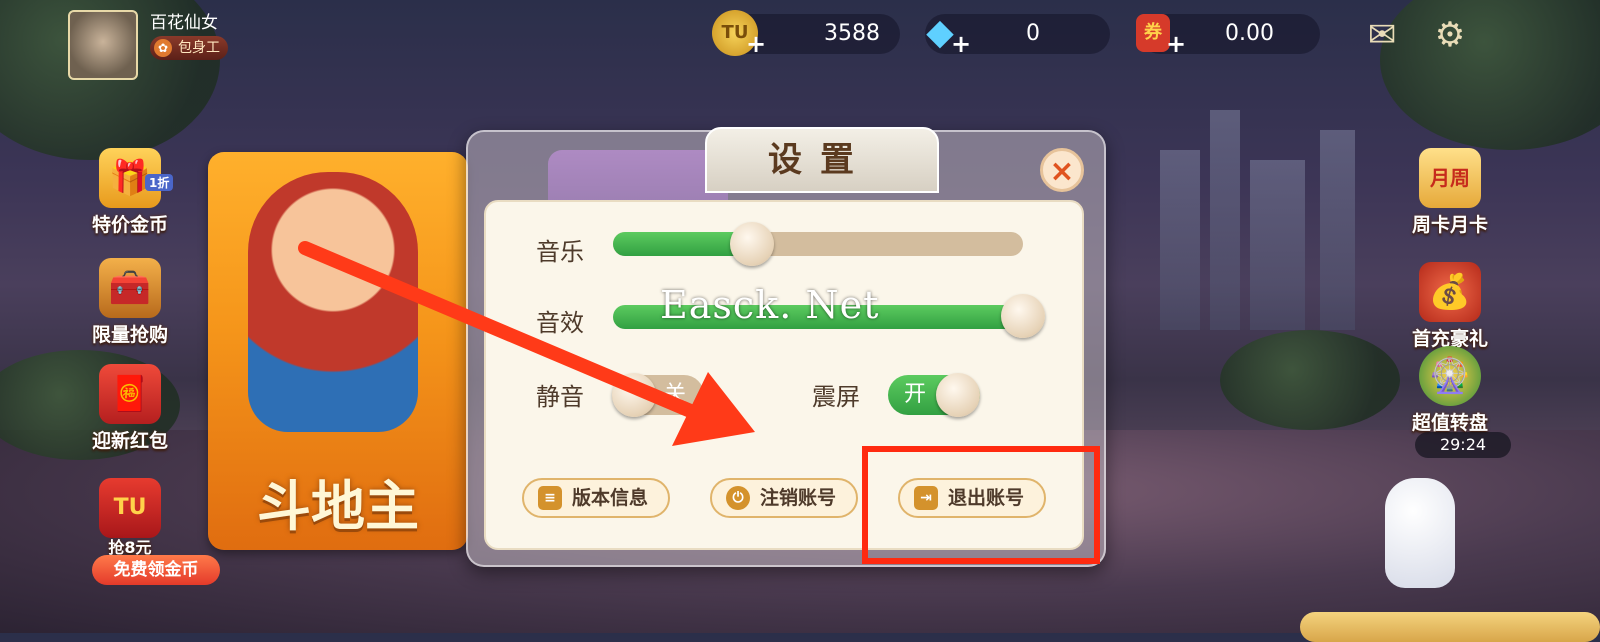  What do you see at coordinates (981, 505) in the screenshot?
I see `logout-highlight-box` at bounding box center [981, 505].